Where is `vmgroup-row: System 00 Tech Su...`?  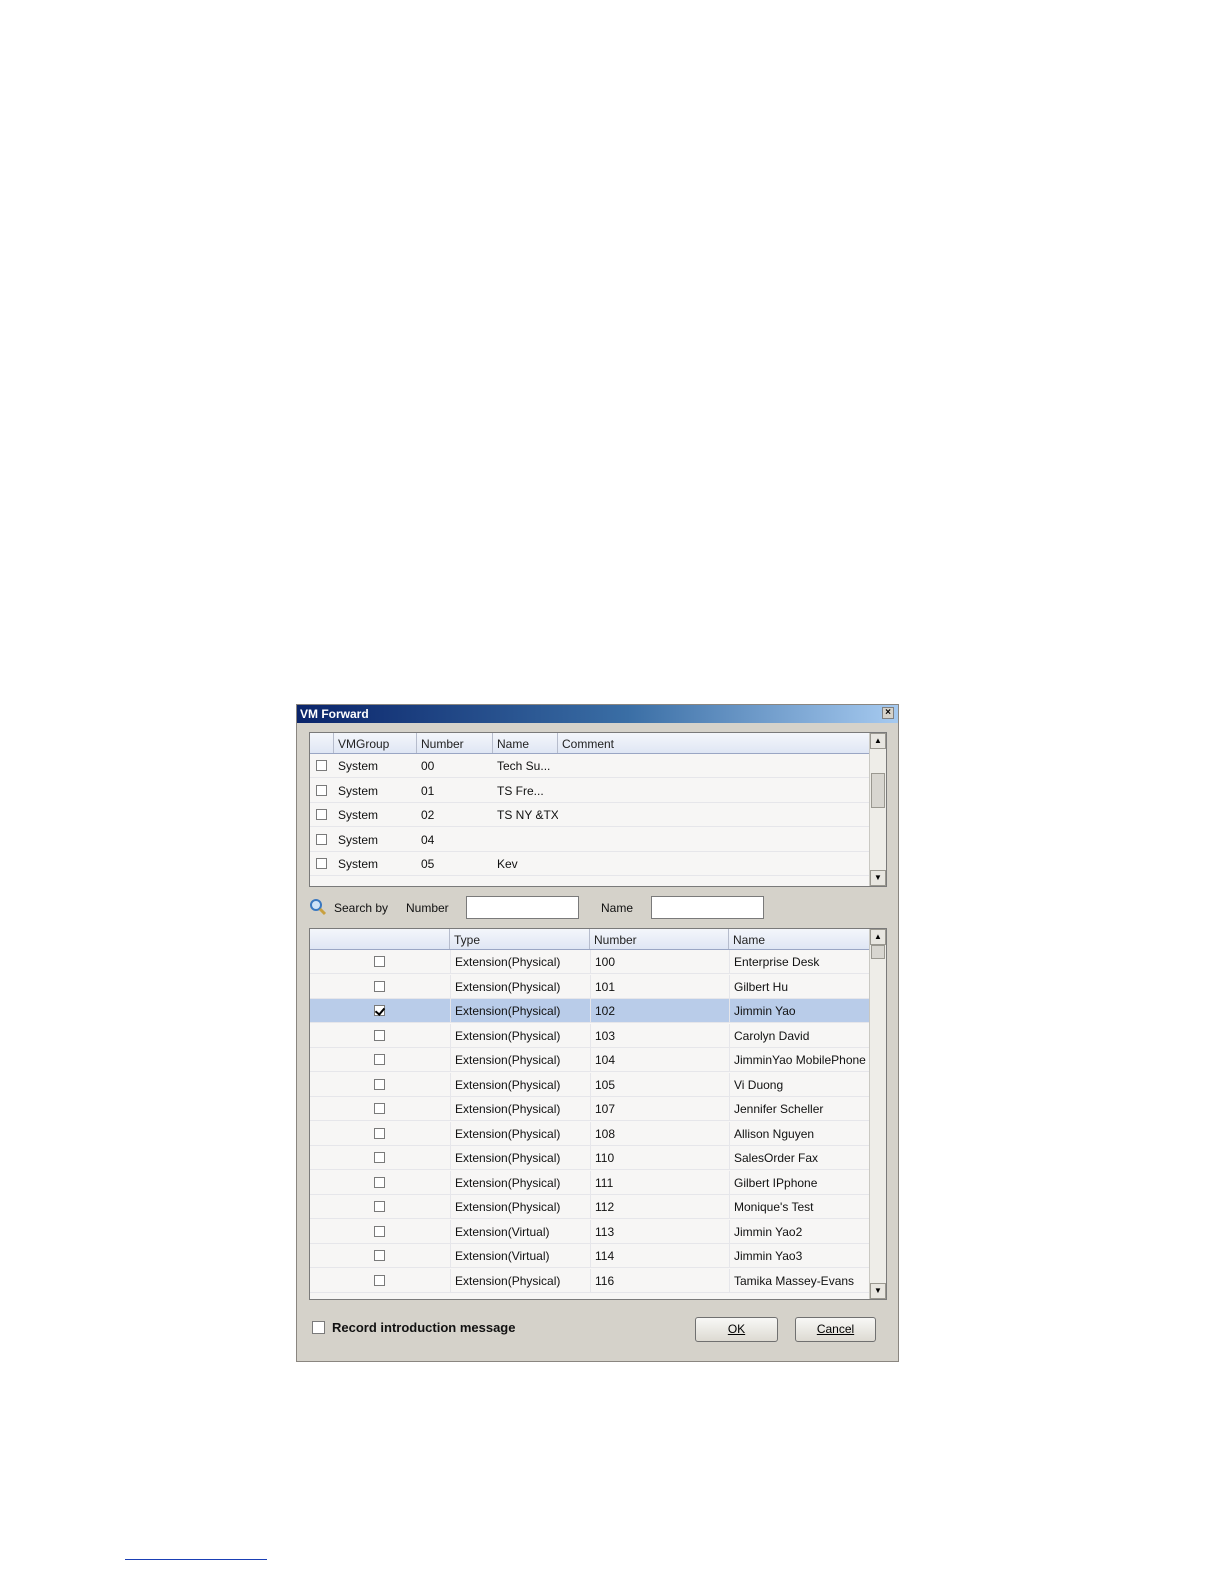
vmgroup-row: System 00 Tech Su... is located at coordinates (590, 766).